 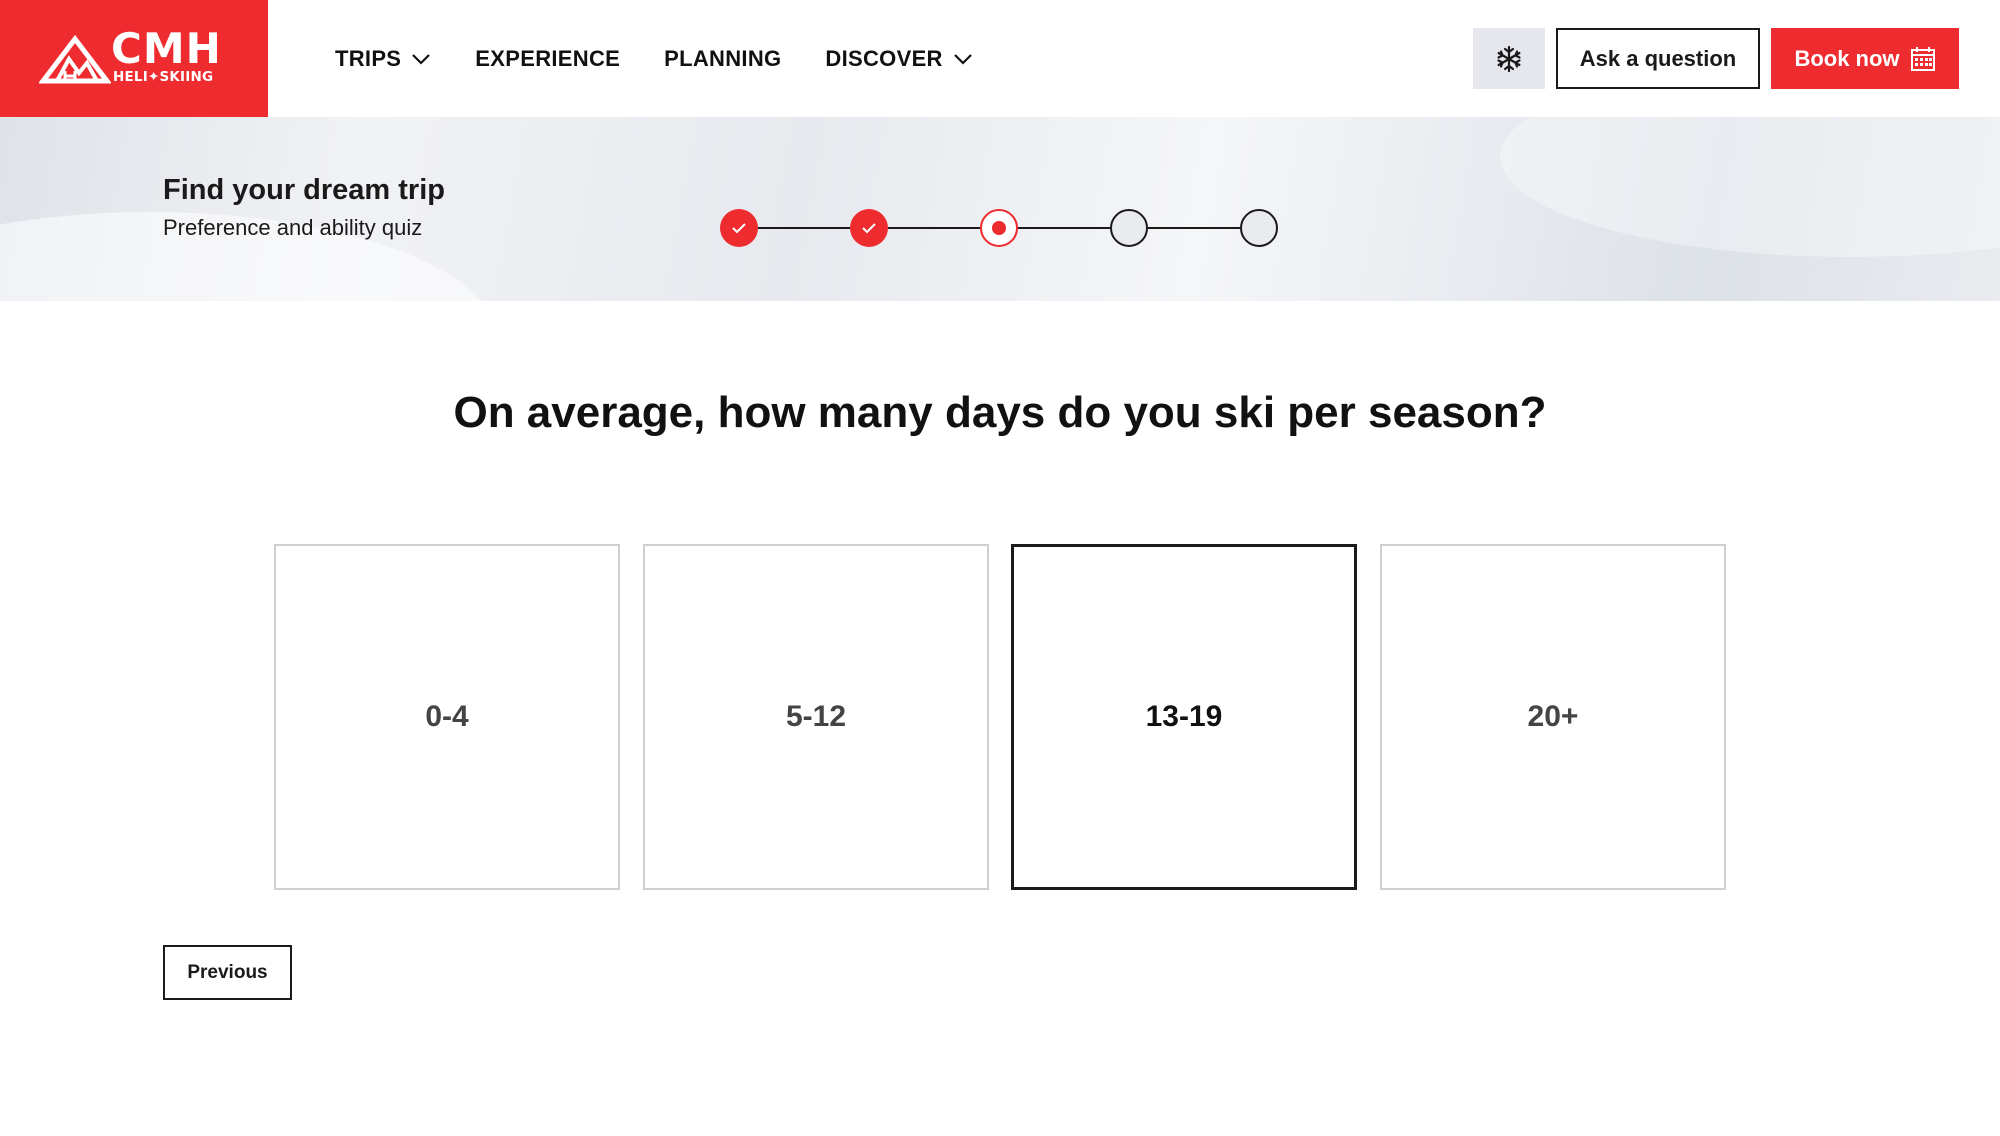 I want to click on nav-item-trips: TRIPS, so click(x=383, y=59).